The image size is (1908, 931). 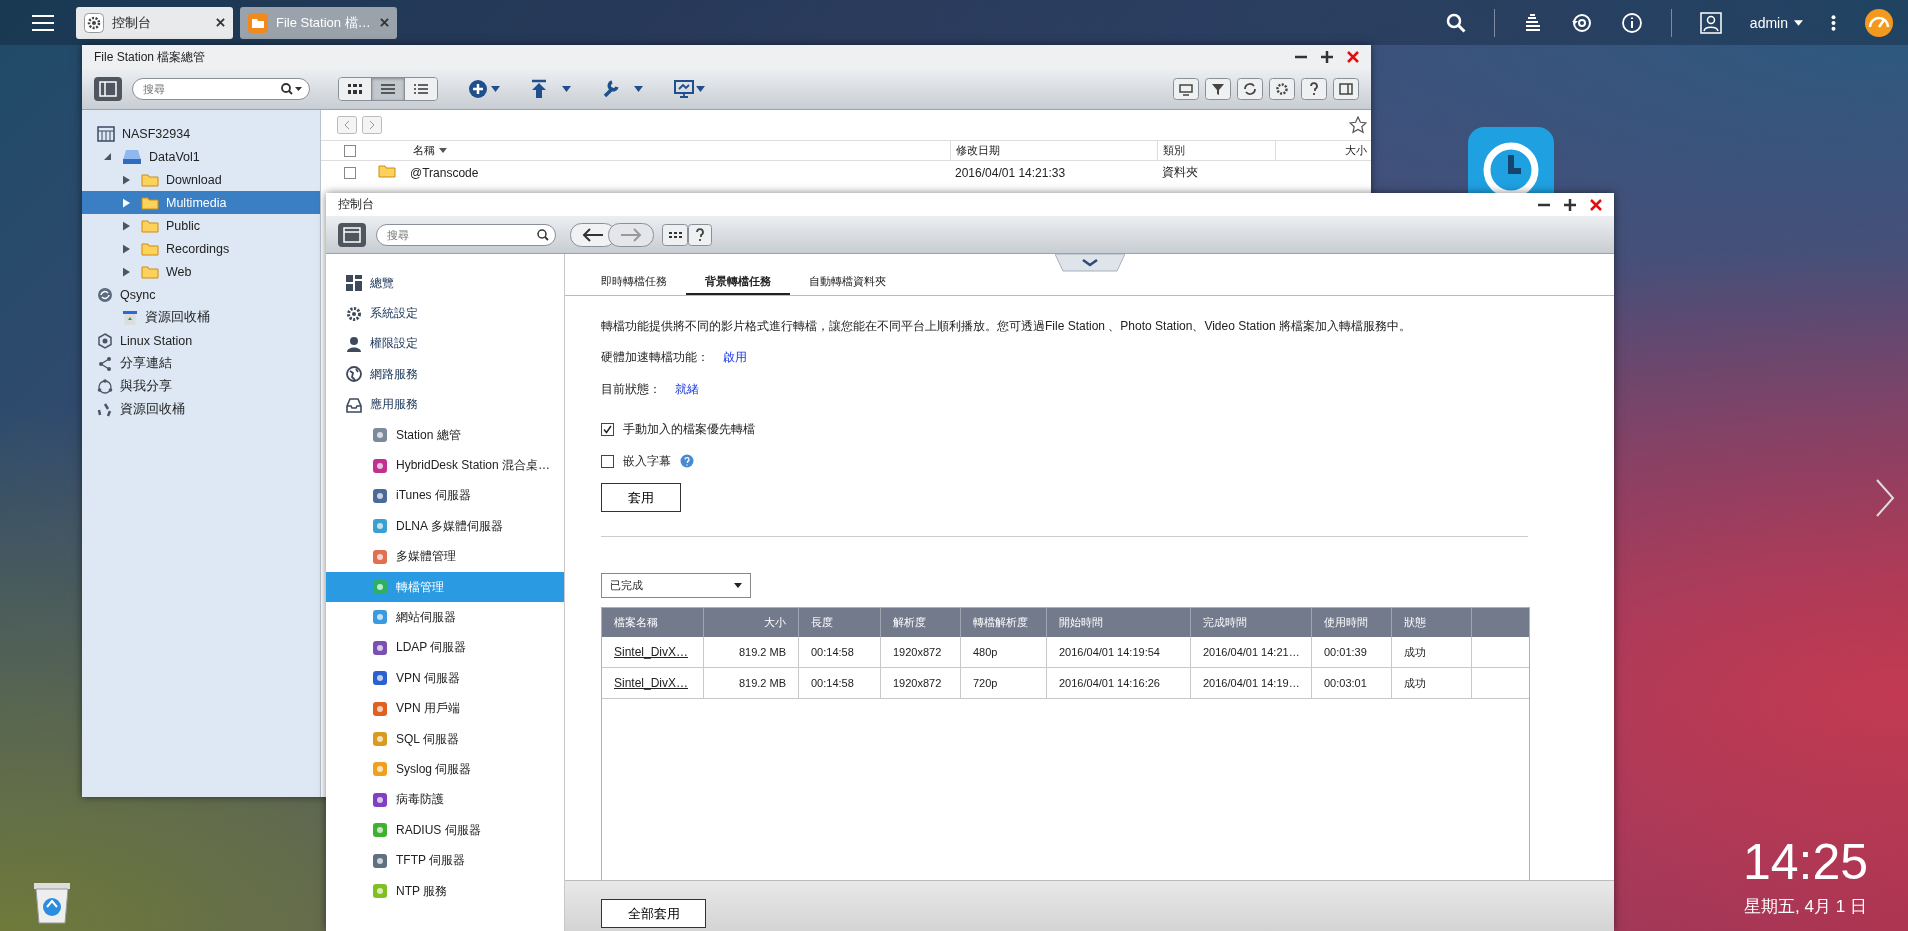 What do you see at coordinates (445, 283) in the screenshot?
I see `sidebar-item: 總覽` at bounding box center [445, 283].